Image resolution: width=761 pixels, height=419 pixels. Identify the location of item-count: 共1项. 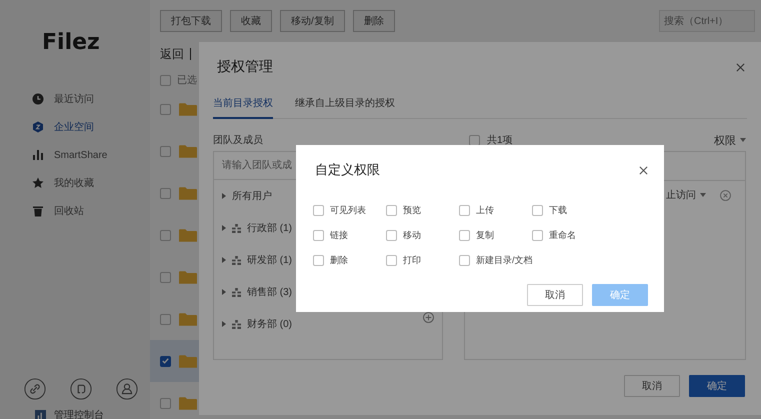
(500, 140).